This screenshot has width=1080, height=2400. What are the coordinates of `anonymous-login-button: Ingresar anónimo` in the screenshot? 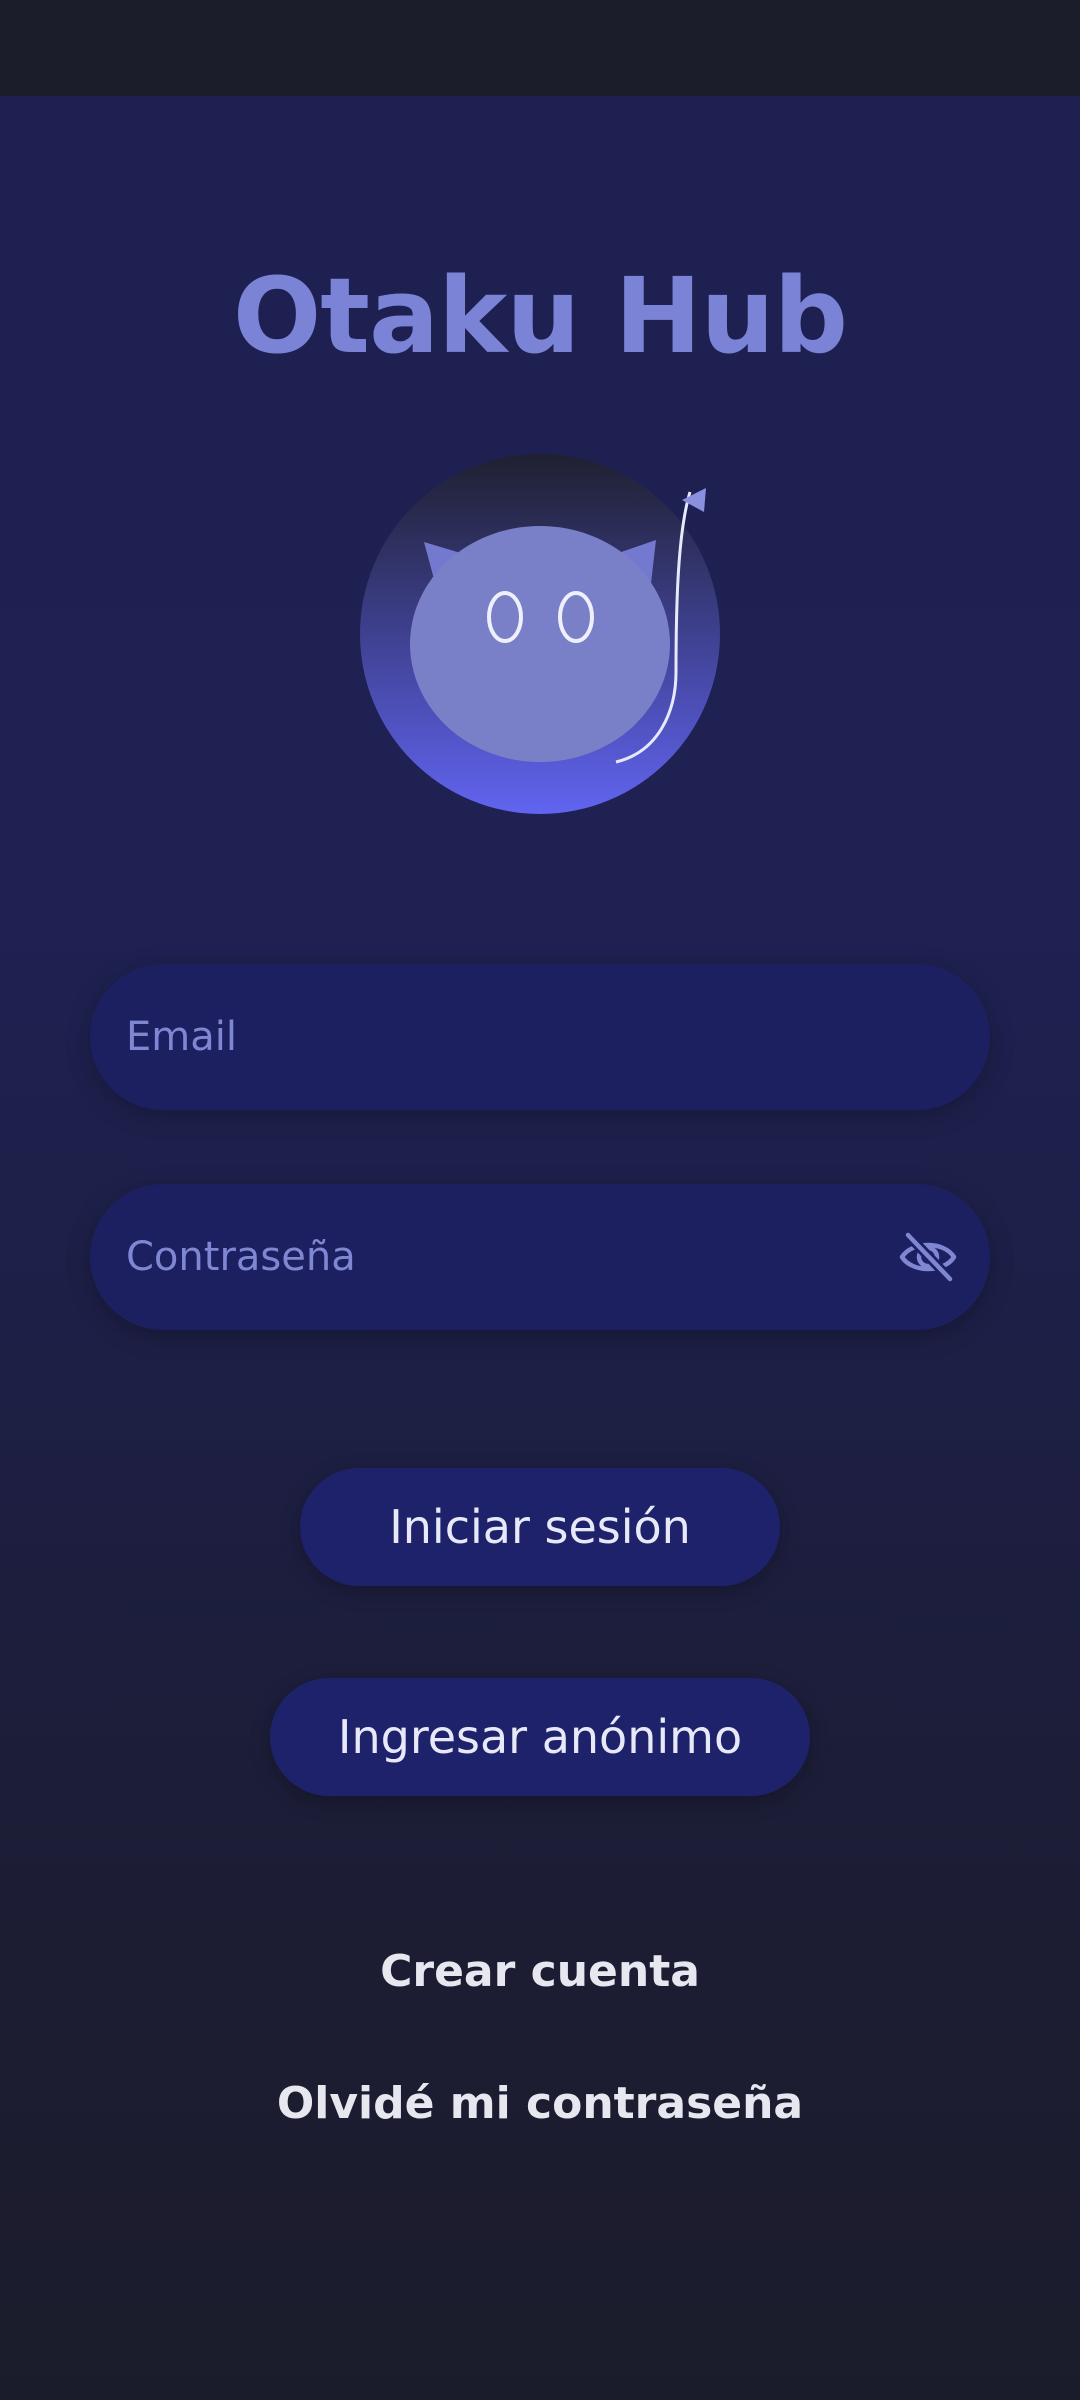 It's located at (540, 1737).